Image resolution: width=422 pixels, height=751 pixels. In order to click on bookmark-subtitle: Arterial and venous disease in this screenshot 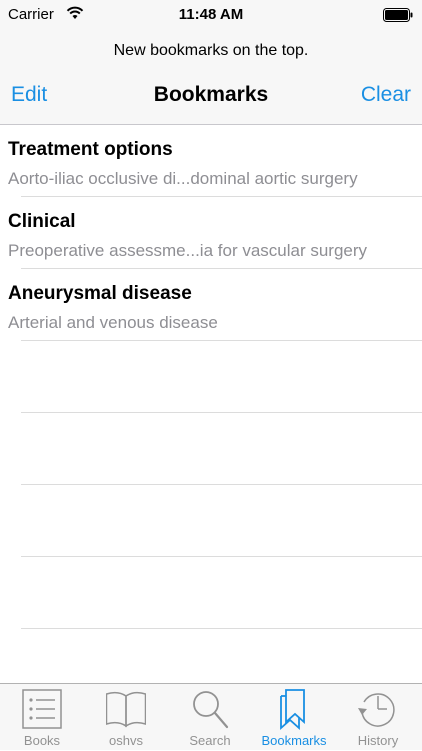, I will do `click(113, 322)`.